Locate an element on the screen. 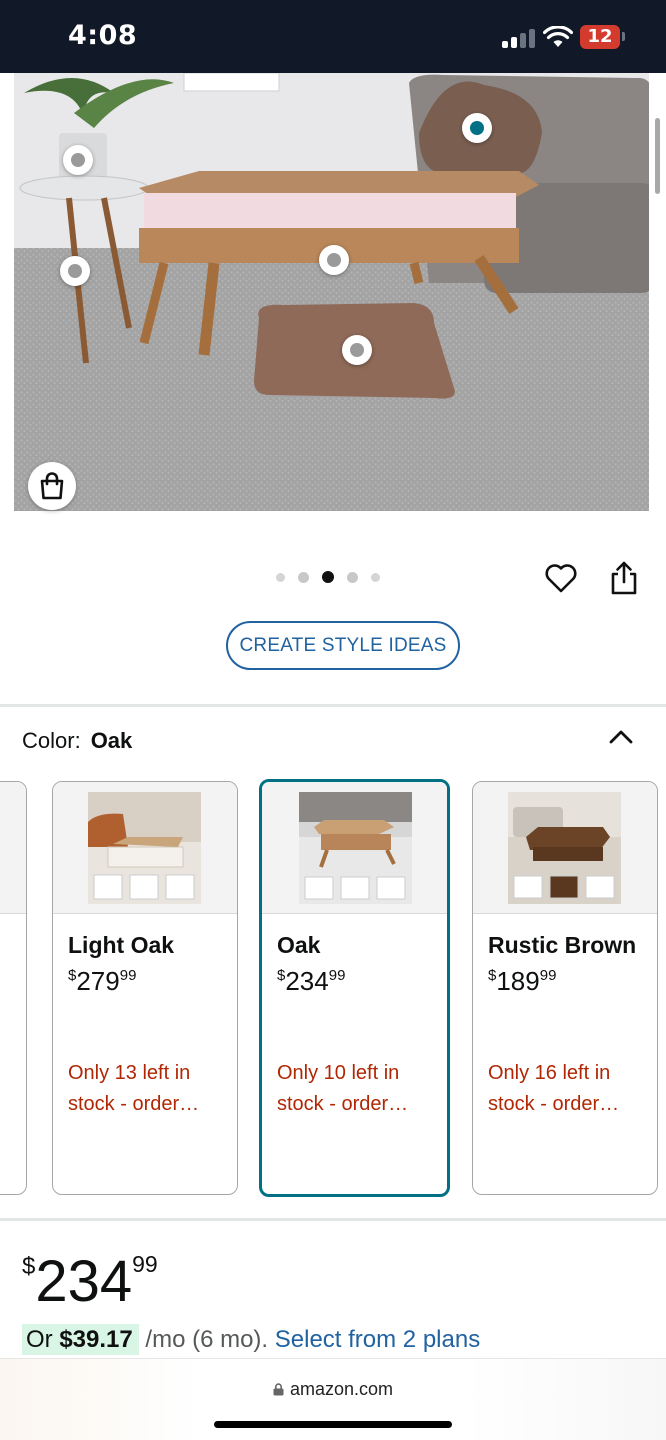  url-display: amazon.com is located at coordinates (333, 1389).